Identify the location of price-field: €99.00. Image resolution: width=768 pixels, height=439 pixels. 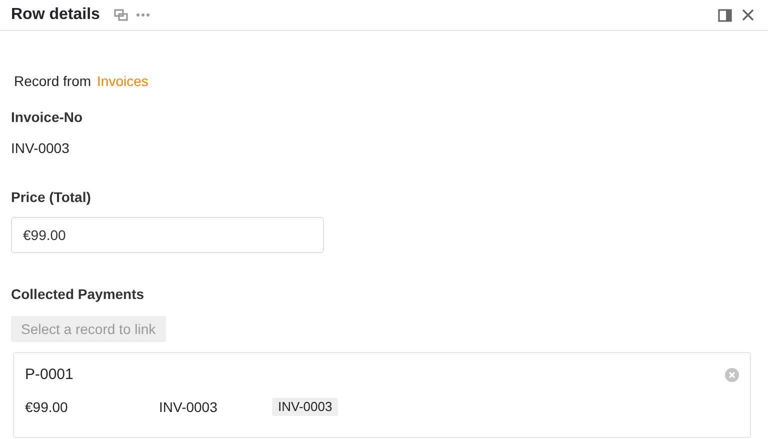
(167, 235).